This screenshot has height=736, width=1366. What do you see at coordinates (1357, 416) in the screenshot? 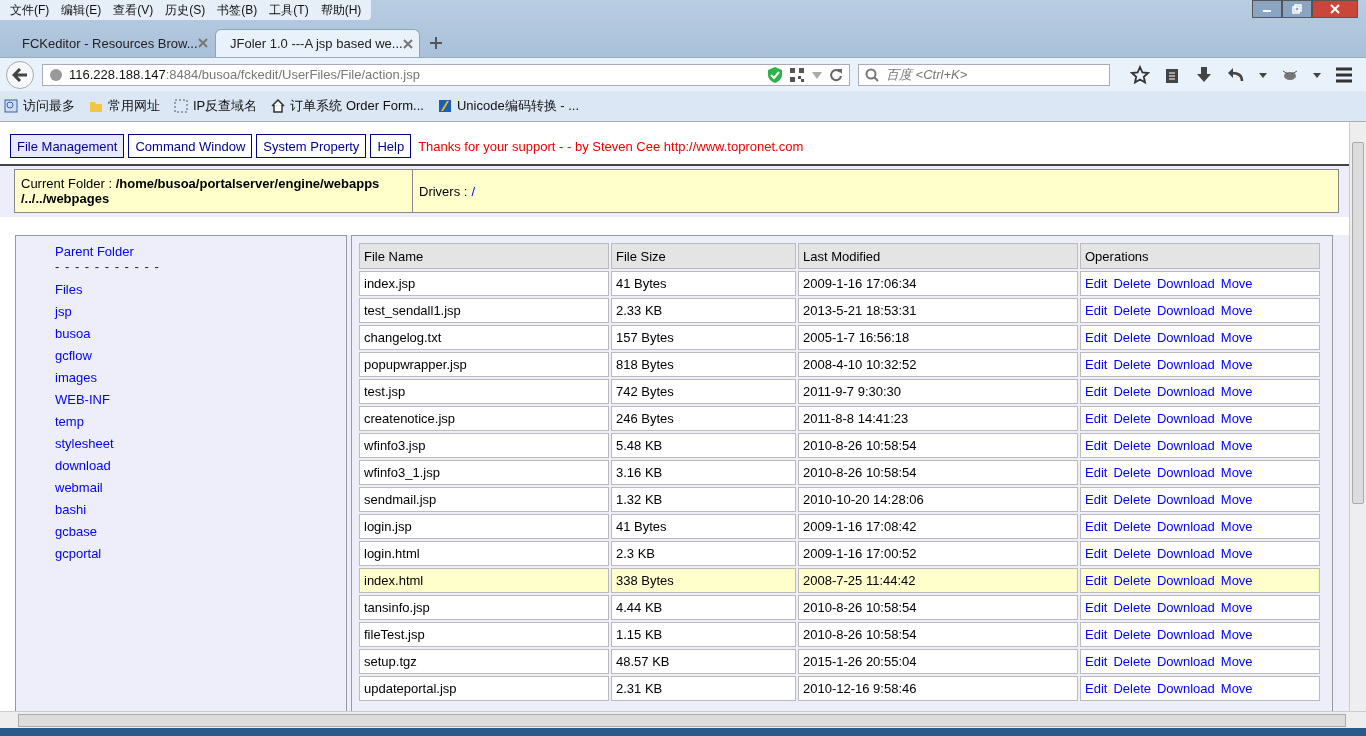
I see `vertical-scrollbar` at bounding box center [1357, 416].